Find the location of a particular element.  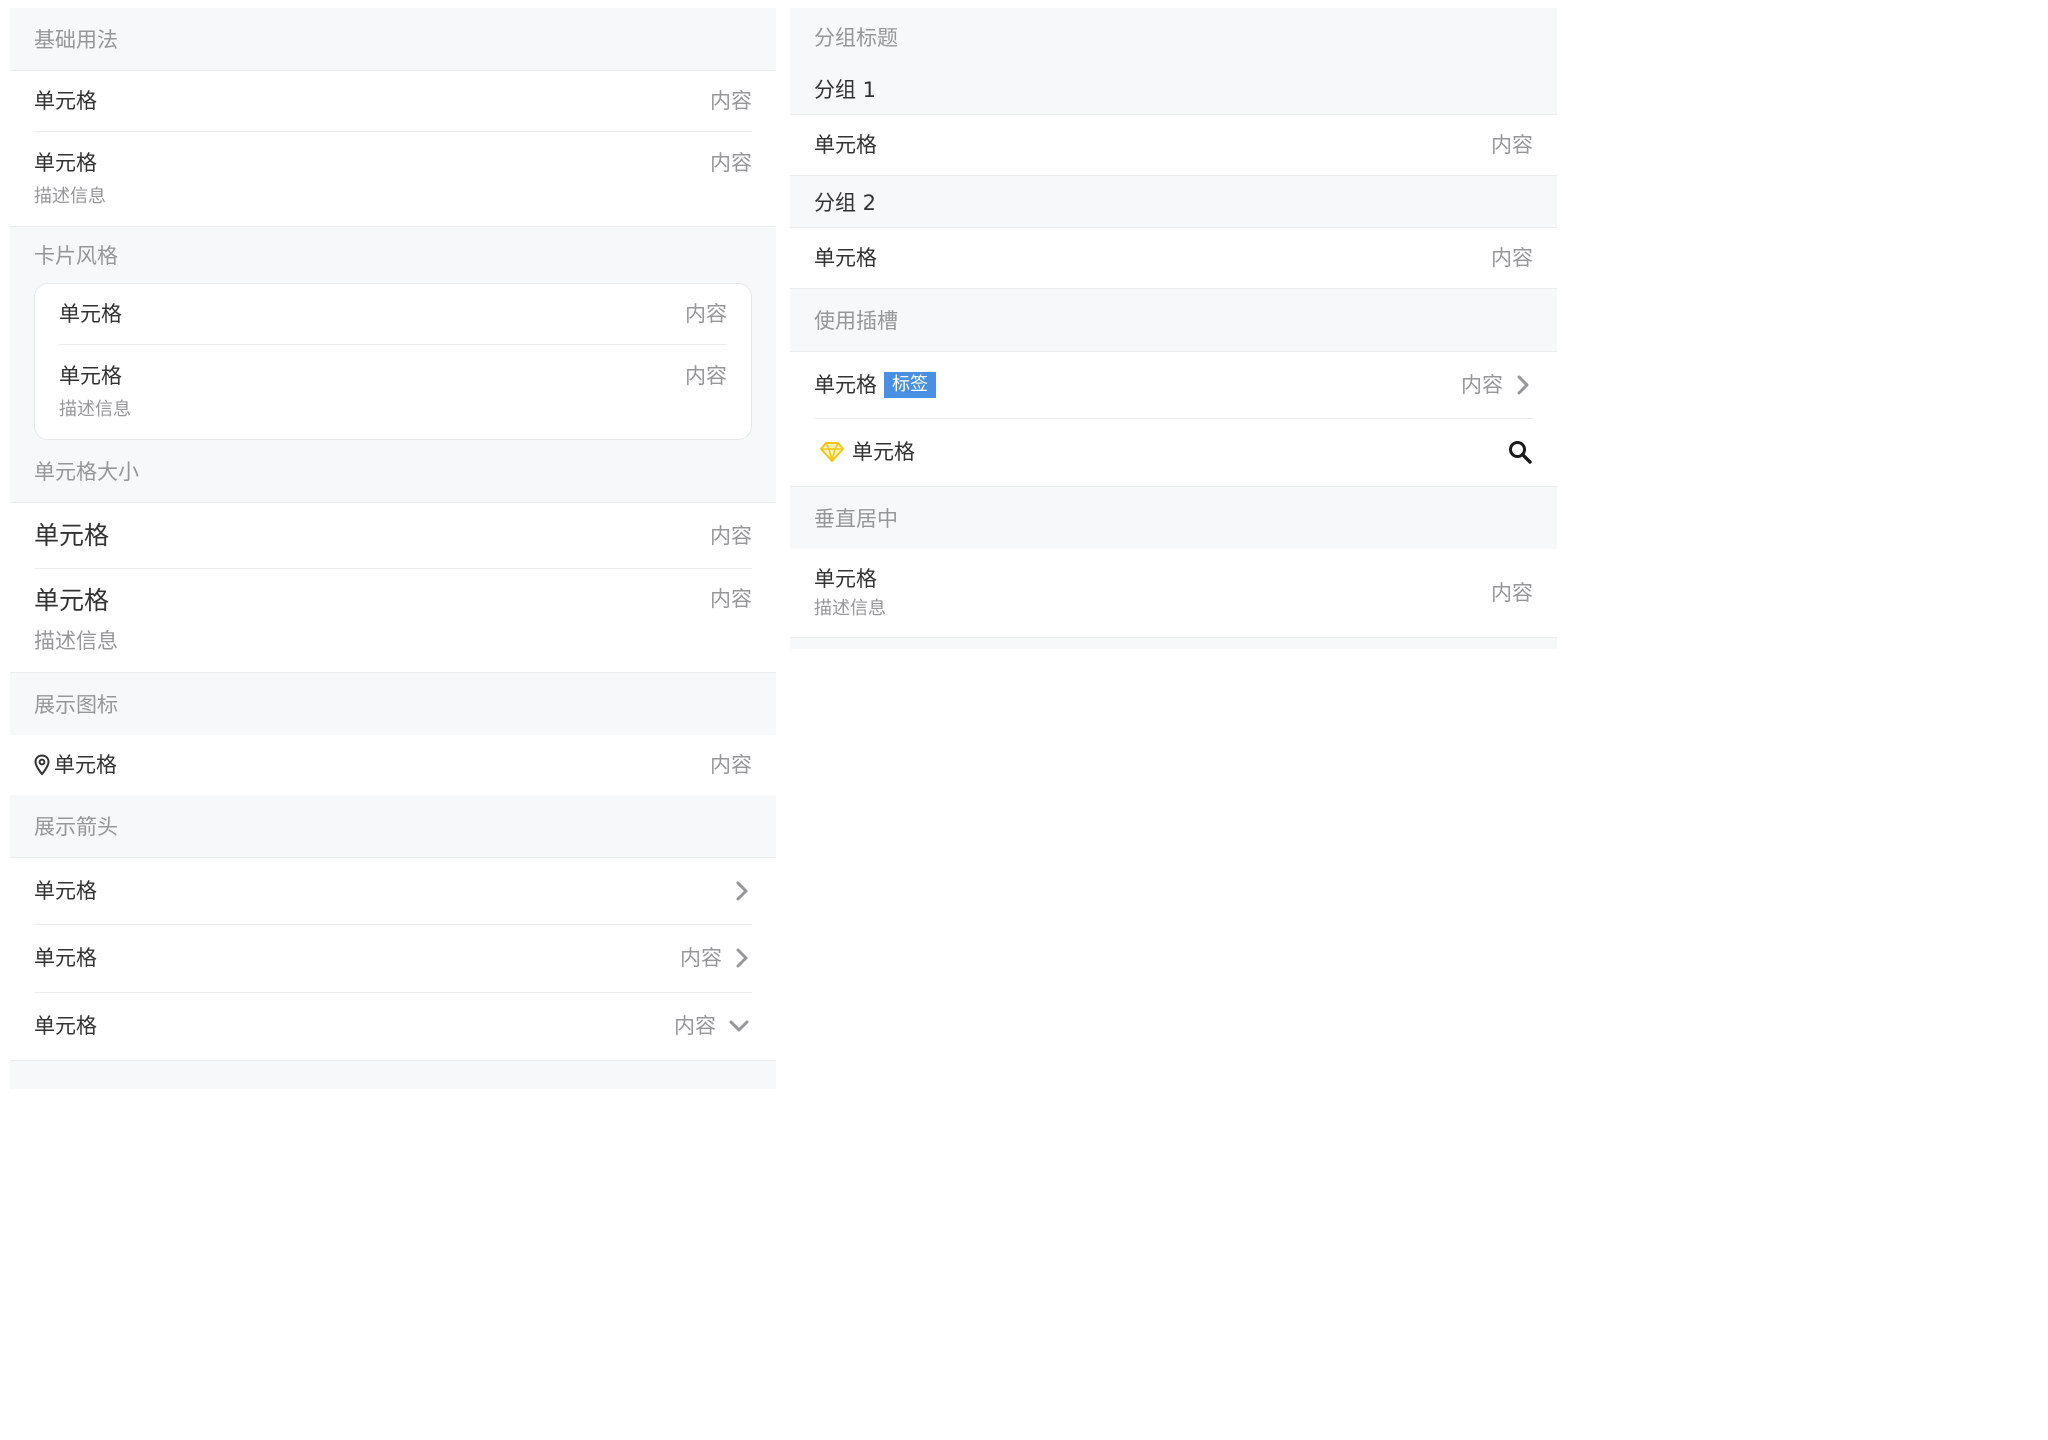

location-icon is located at coordinates (42, 765).